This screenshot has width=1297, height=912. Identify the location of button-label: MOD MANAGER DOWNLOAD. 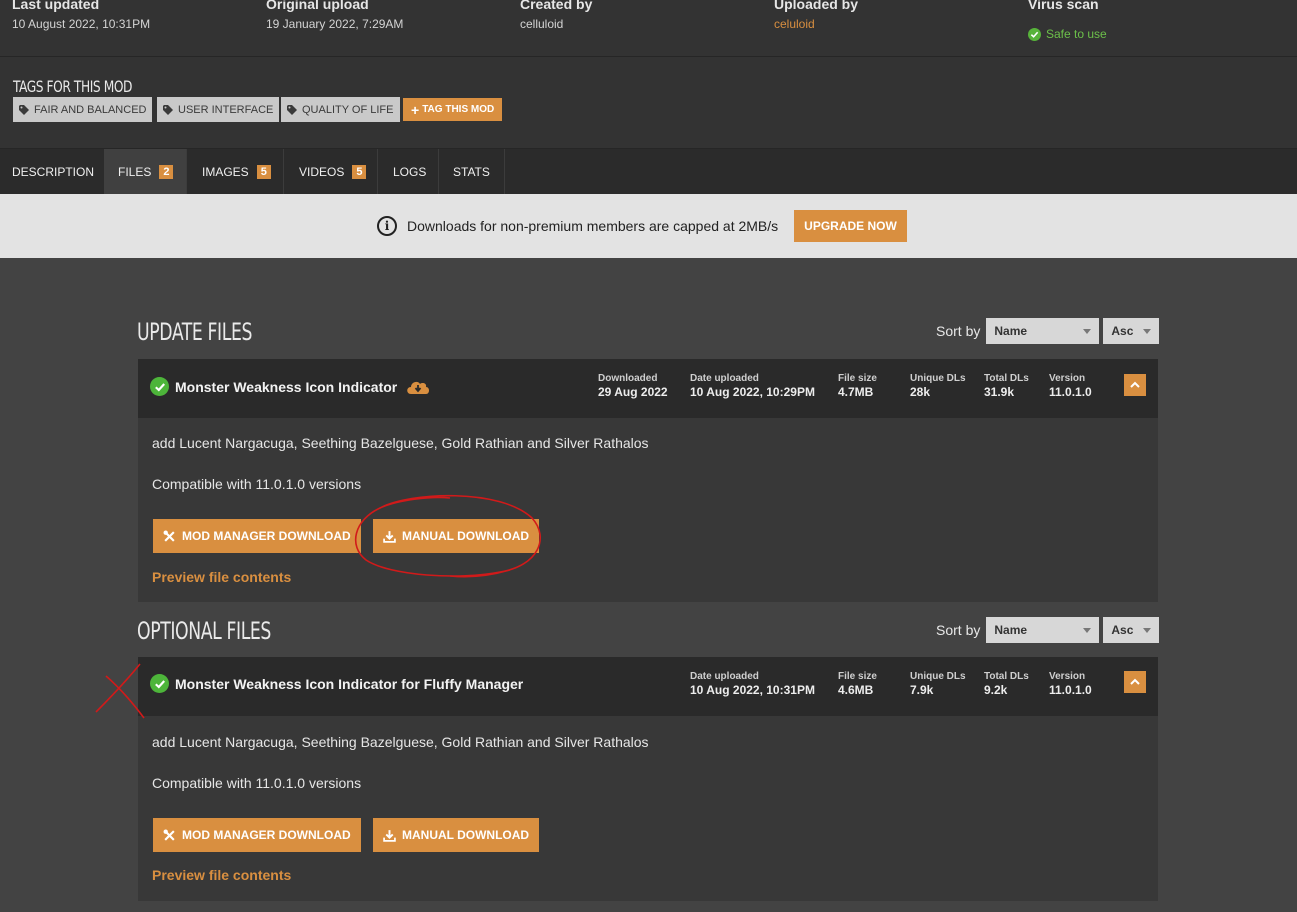
(266, 536).